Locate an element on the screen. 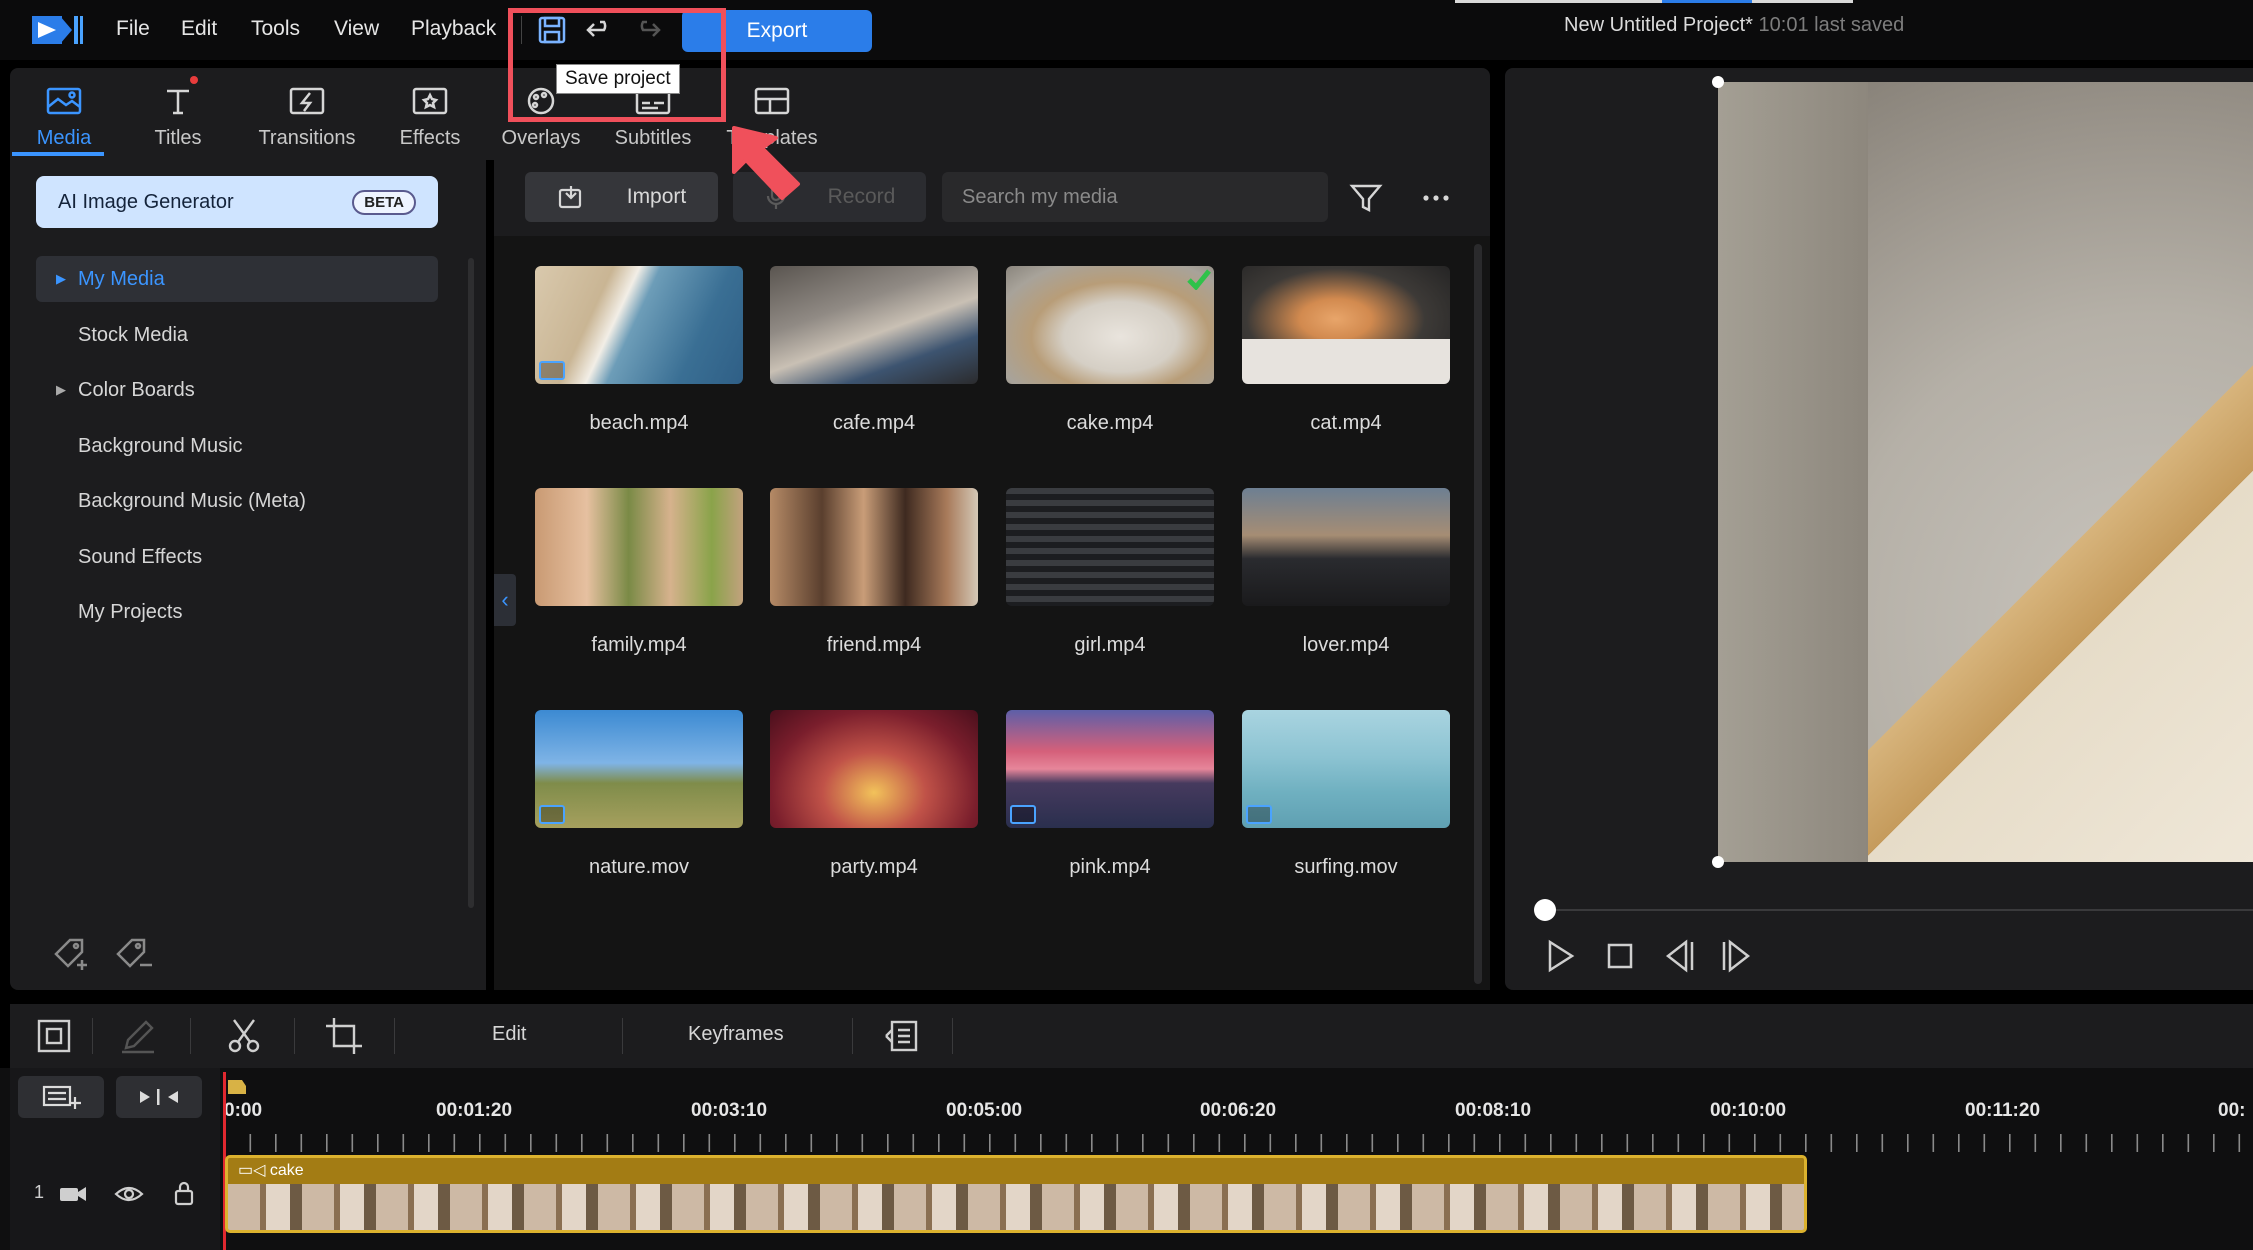  media-icon is located at coordinates (64, 101).